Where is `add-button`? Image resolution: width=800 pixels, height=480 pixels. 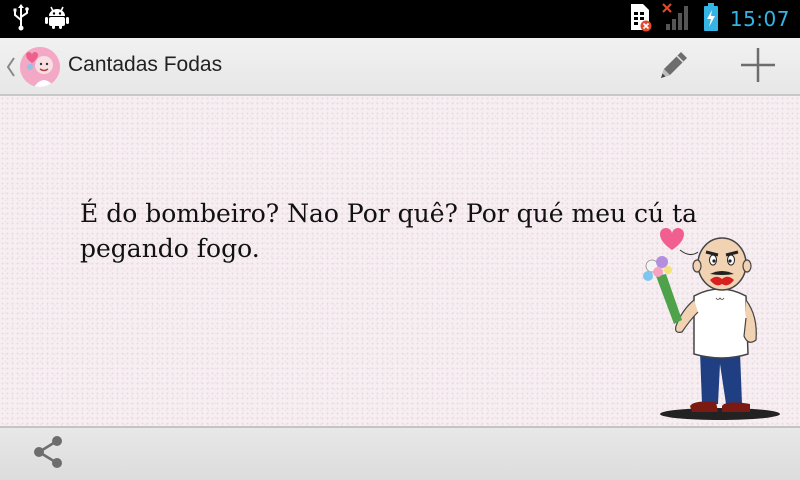 add-button is located at coordinates (758, 67).